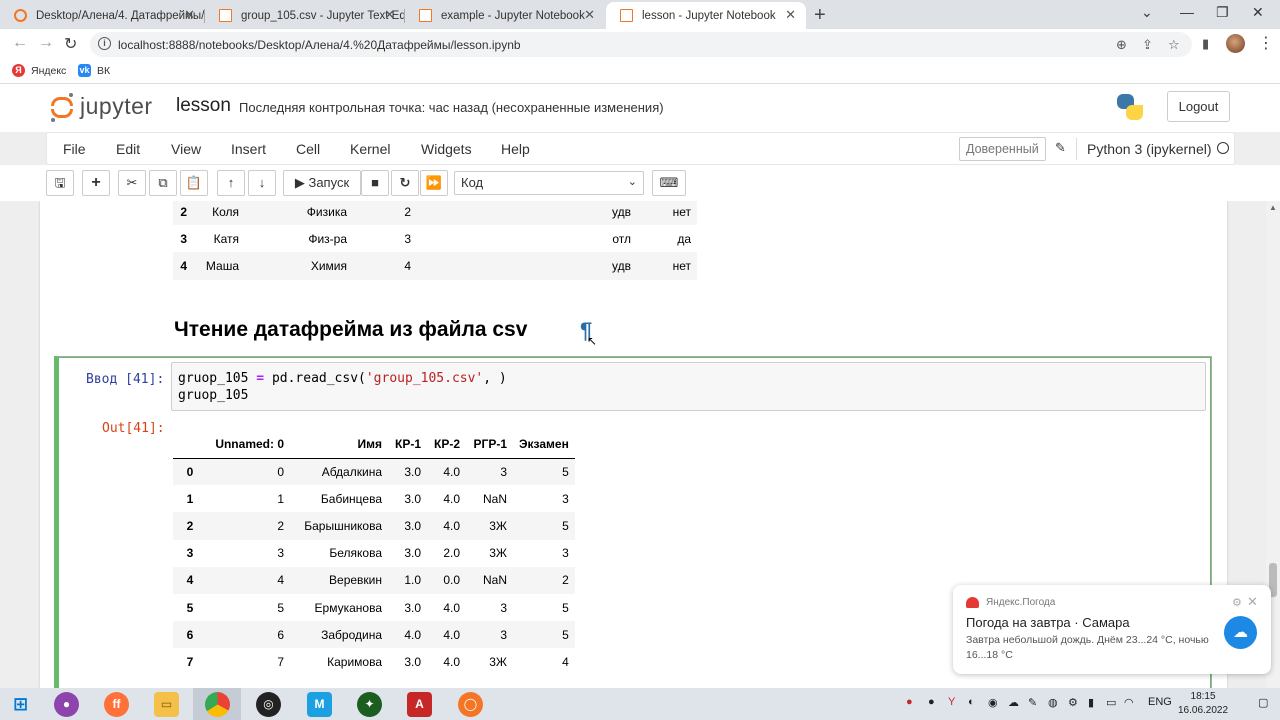  What do you see at coordinates (1203, 710) in the screenshot?
I see `clock-date: 16.06.2022` at bounding box center [1203, 710].